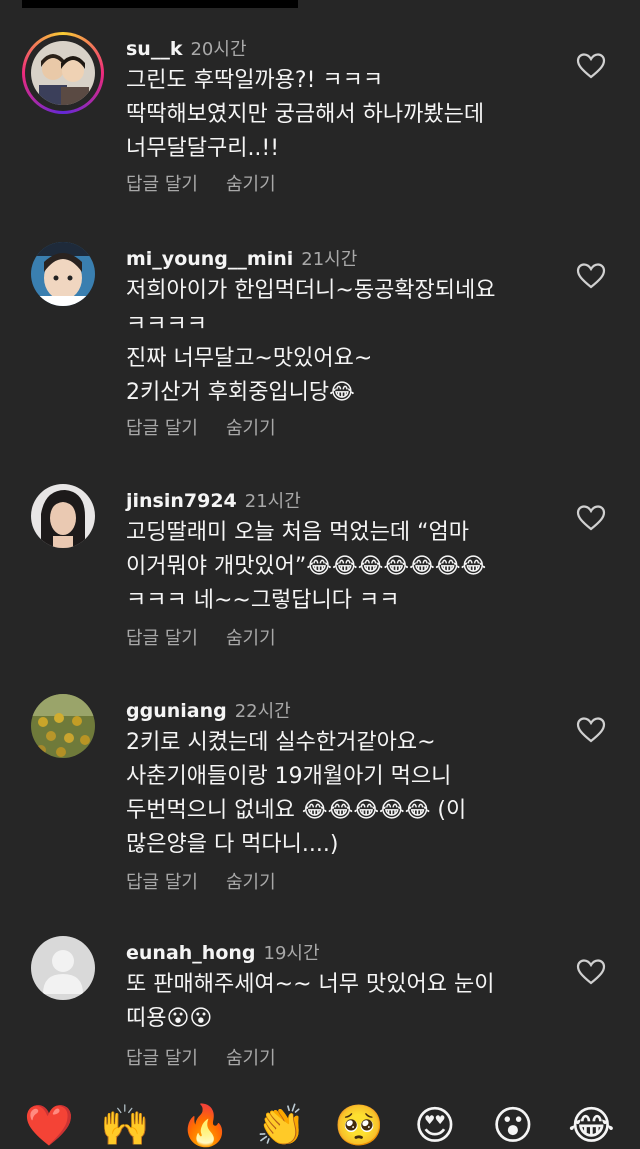 This screenshot has width=640, height=1149. What do you see at coordinates (191, 953) in the screenshot?
I see `username: eunah_hong` at bounding box center [191, 953].